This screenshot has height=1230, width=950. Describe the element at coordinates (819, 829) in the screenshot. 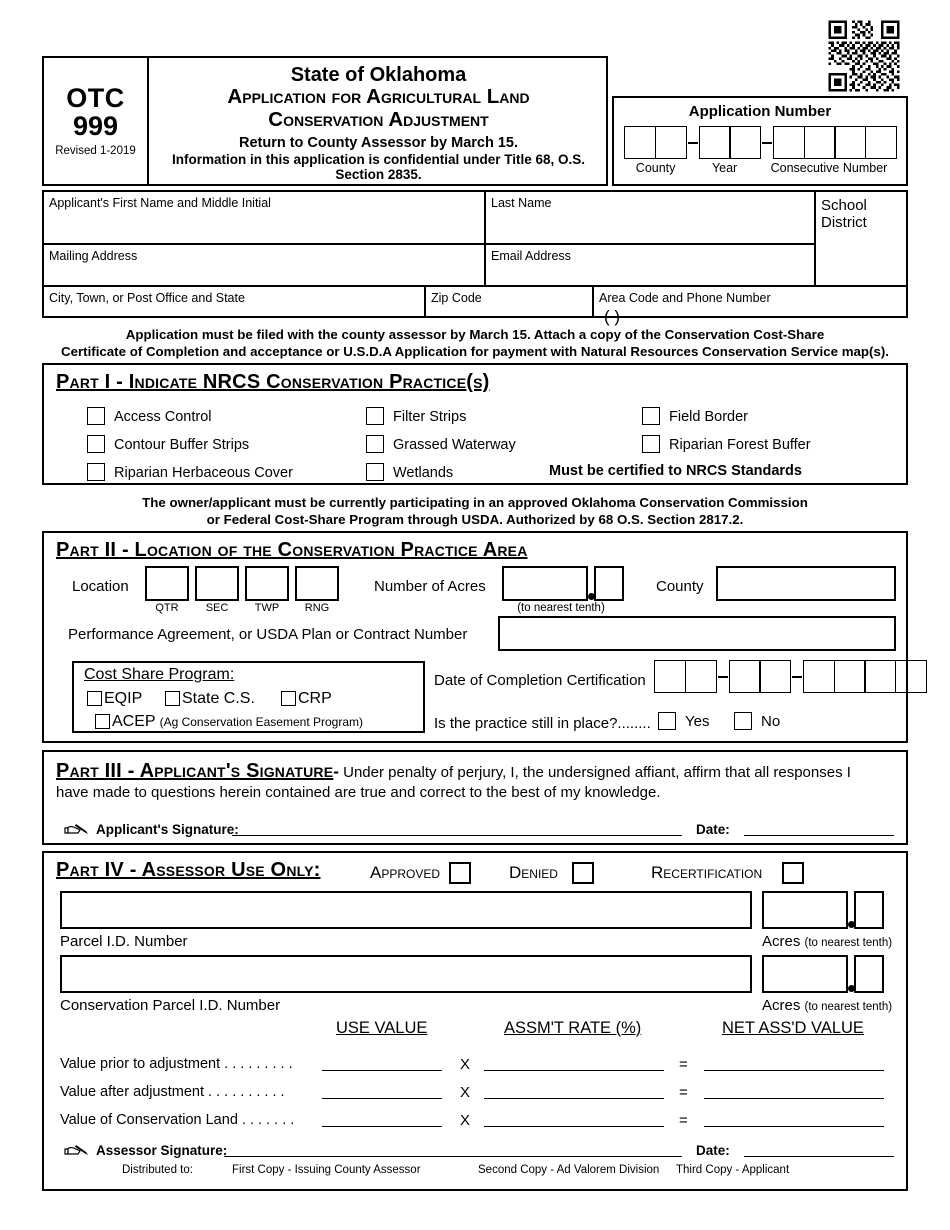

I see `applicant-date-line` at that location.